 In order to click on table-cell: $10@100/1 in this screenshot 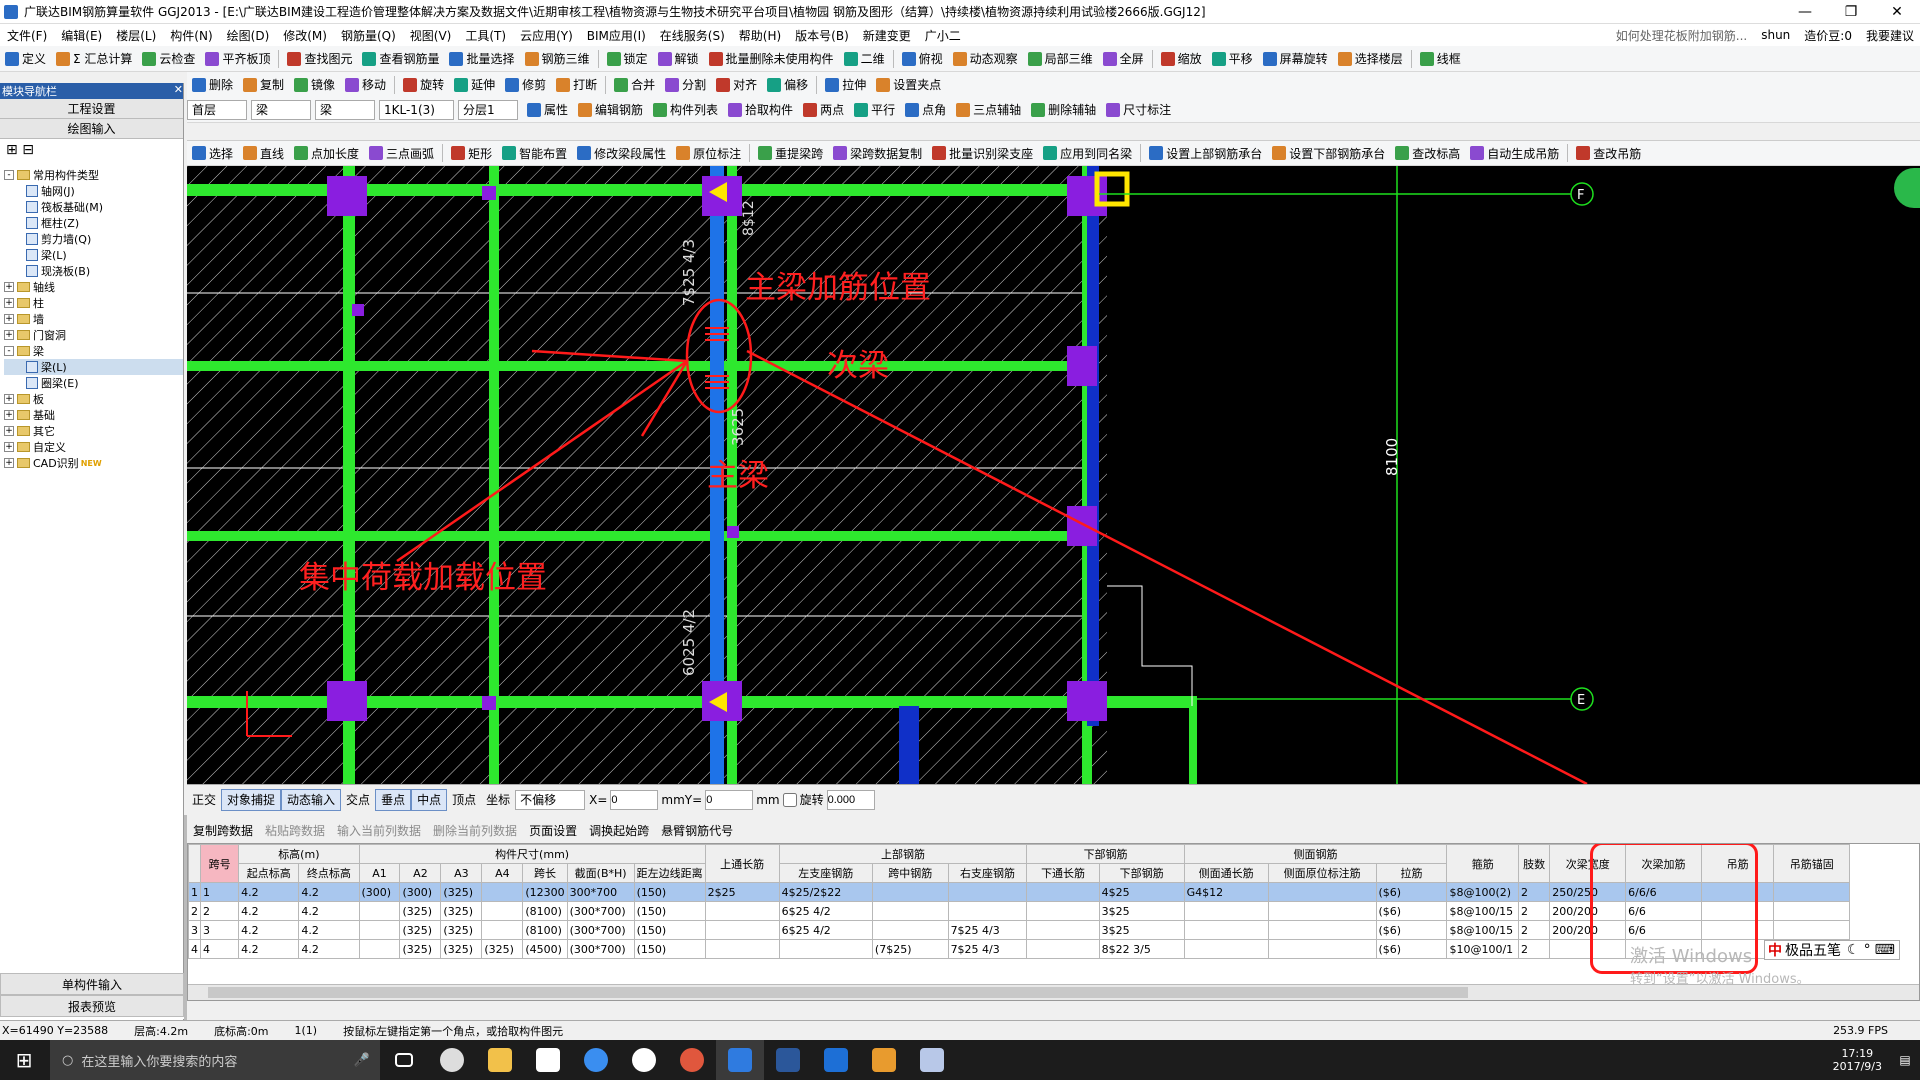, I will do `click(1482, 949)`.